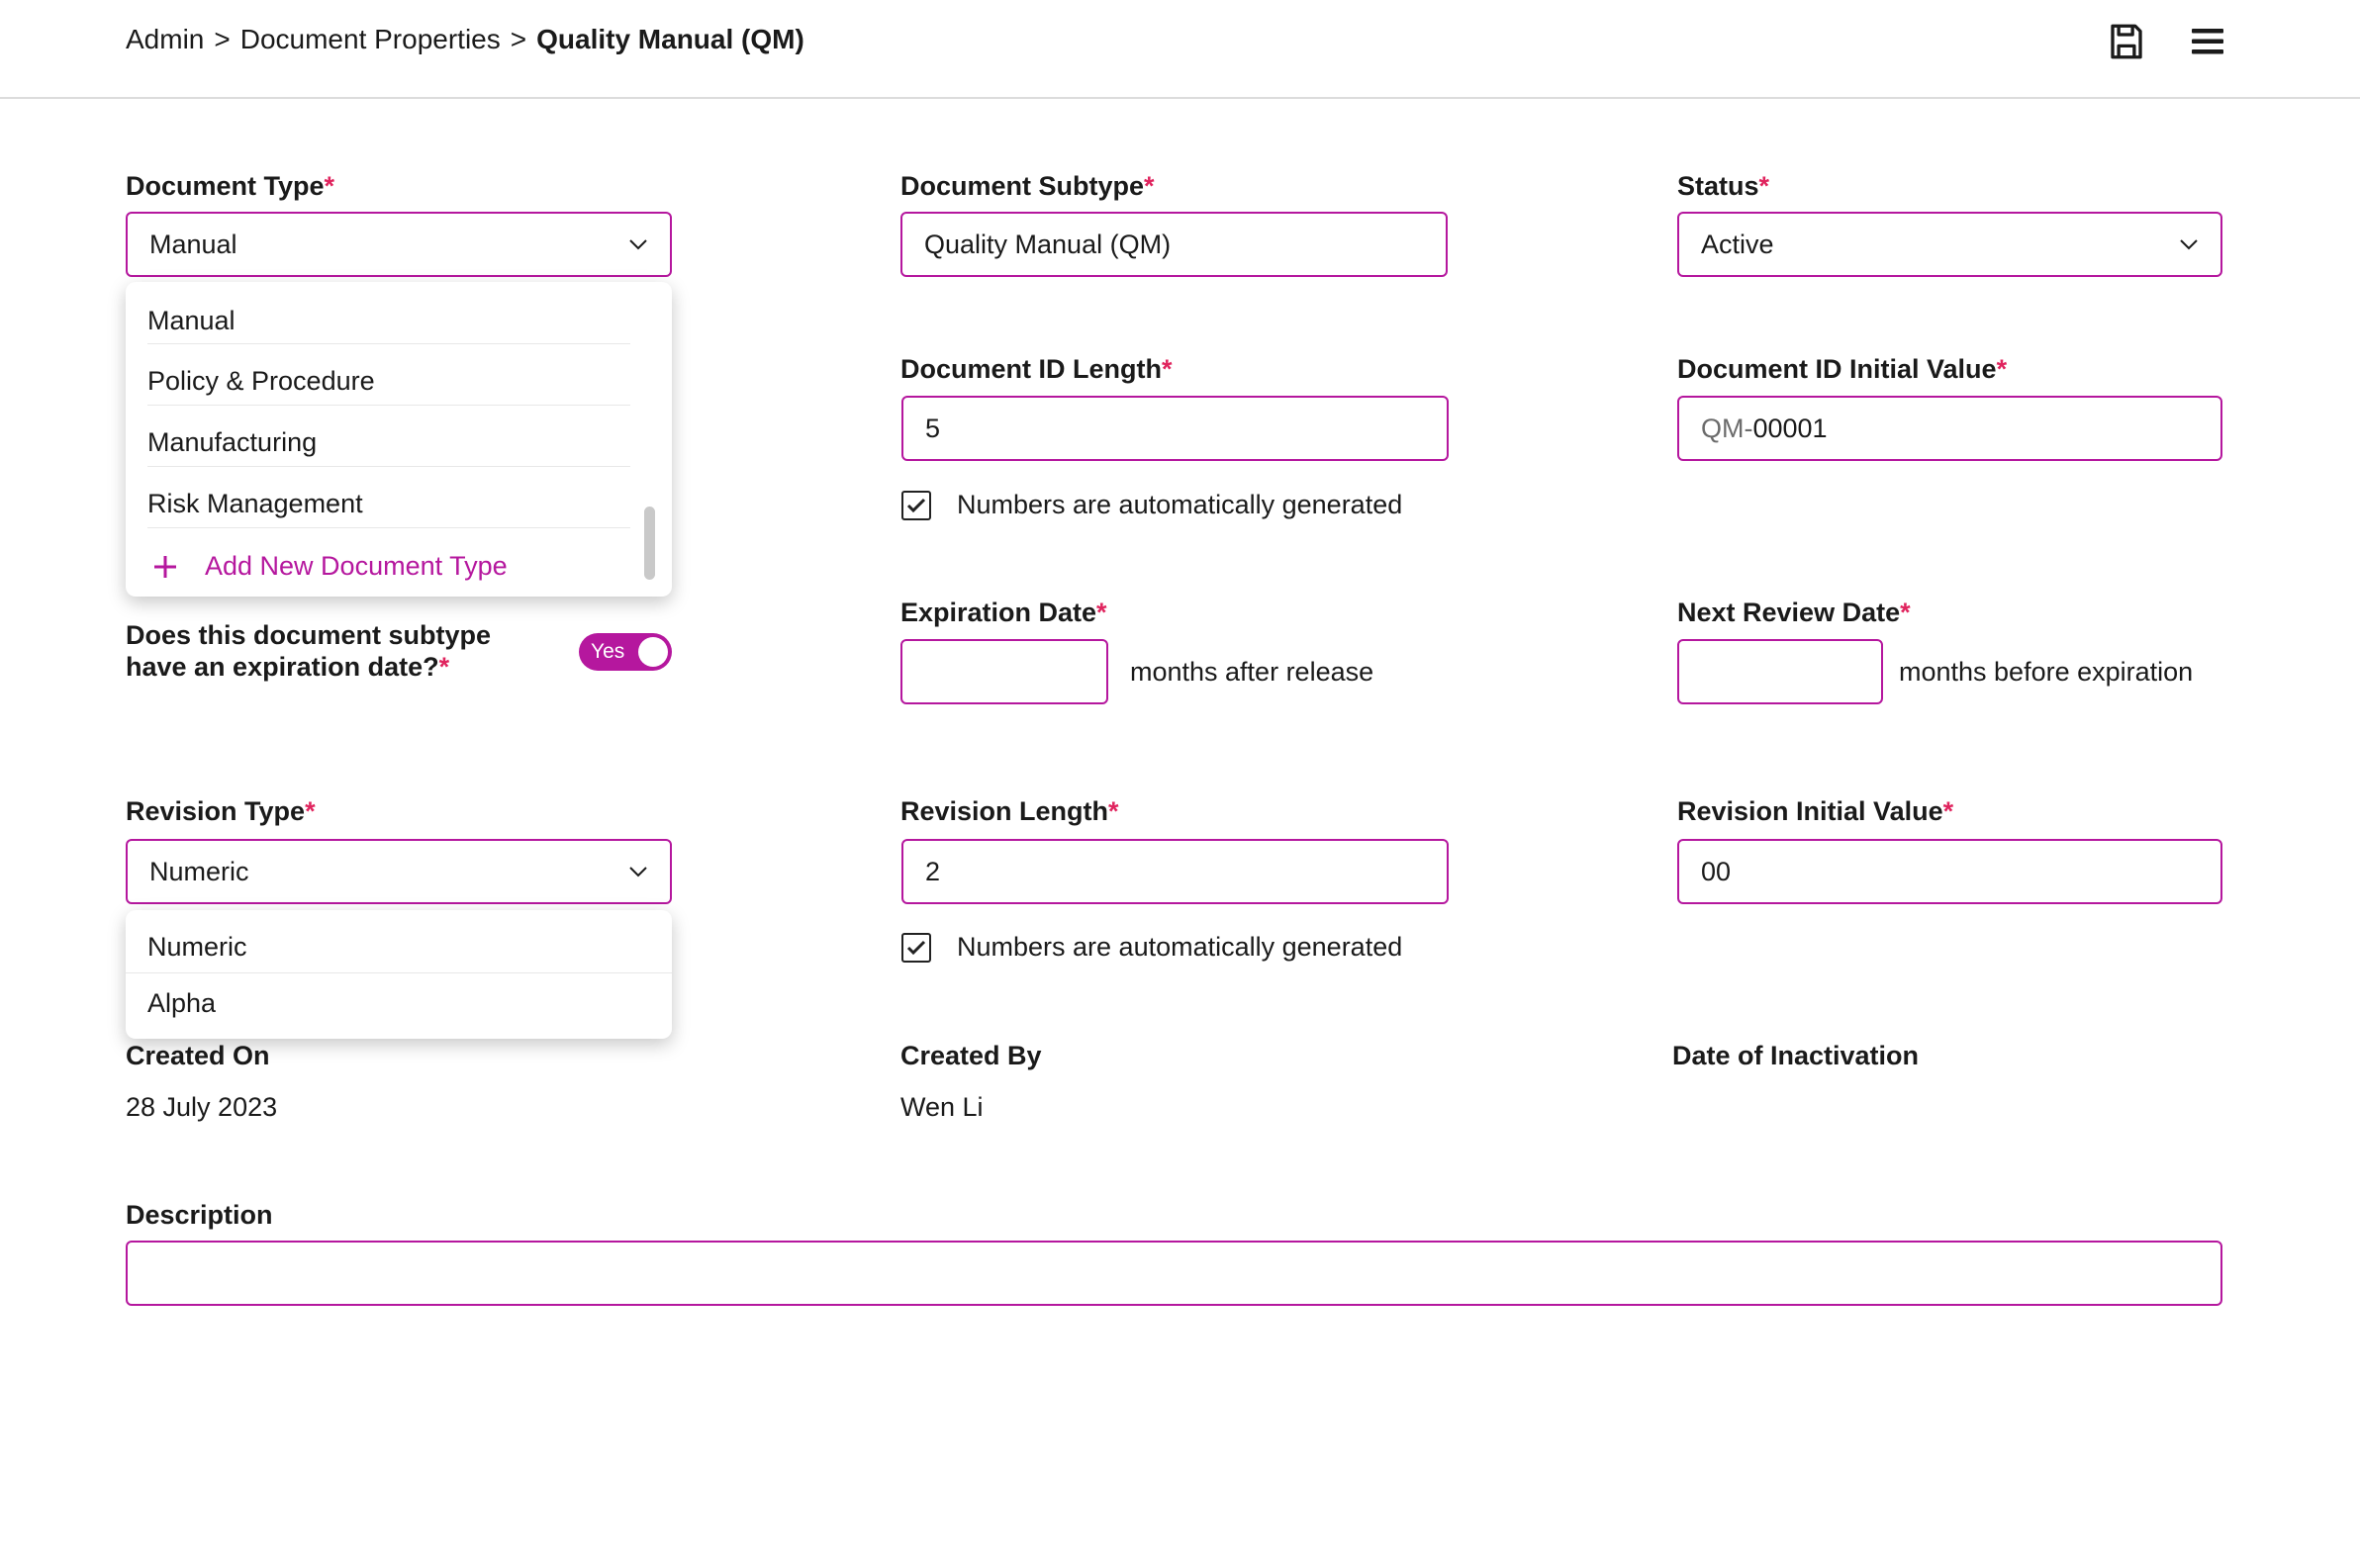 Image resolution: width=2360 pixels, height=1568 pixels. I want to click on menu-button, so click(2207, 41).